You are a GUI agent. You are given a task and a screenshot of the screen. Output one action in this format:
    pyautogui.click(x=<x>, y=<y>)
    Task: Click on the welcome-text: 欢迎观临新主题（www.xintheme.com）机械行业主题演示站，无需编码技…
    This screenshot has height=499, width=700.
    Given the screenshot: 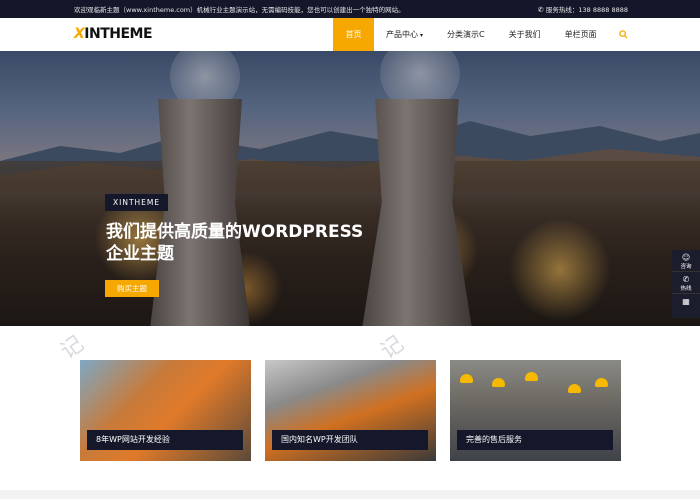 What is the action you would take?
    pyautogui.click(x=239, y=10)
    